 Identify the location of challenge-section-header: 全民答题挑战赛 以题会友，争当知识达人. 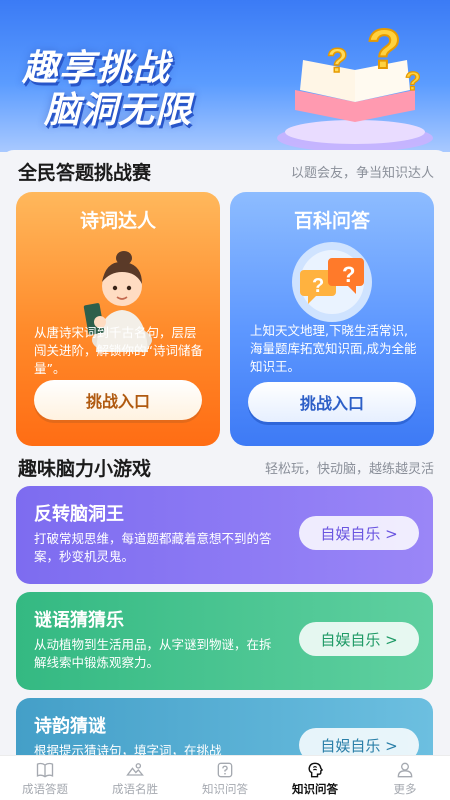
(226, 171).